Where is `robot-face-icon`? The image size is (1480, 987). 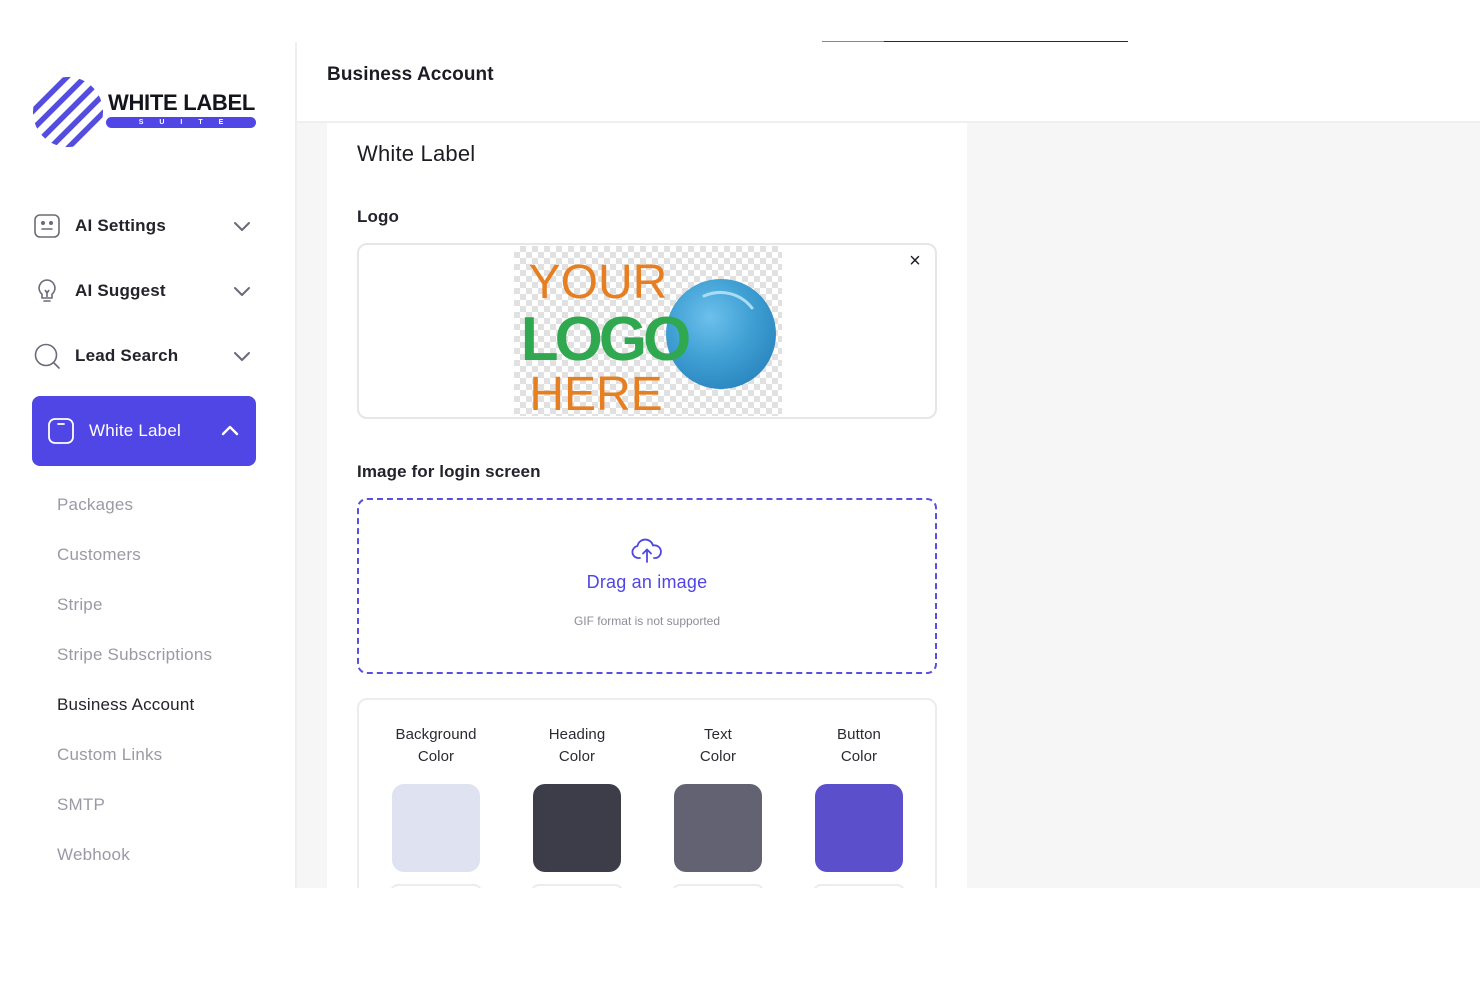 robot-face-icon is located at coordinates (47, 226).